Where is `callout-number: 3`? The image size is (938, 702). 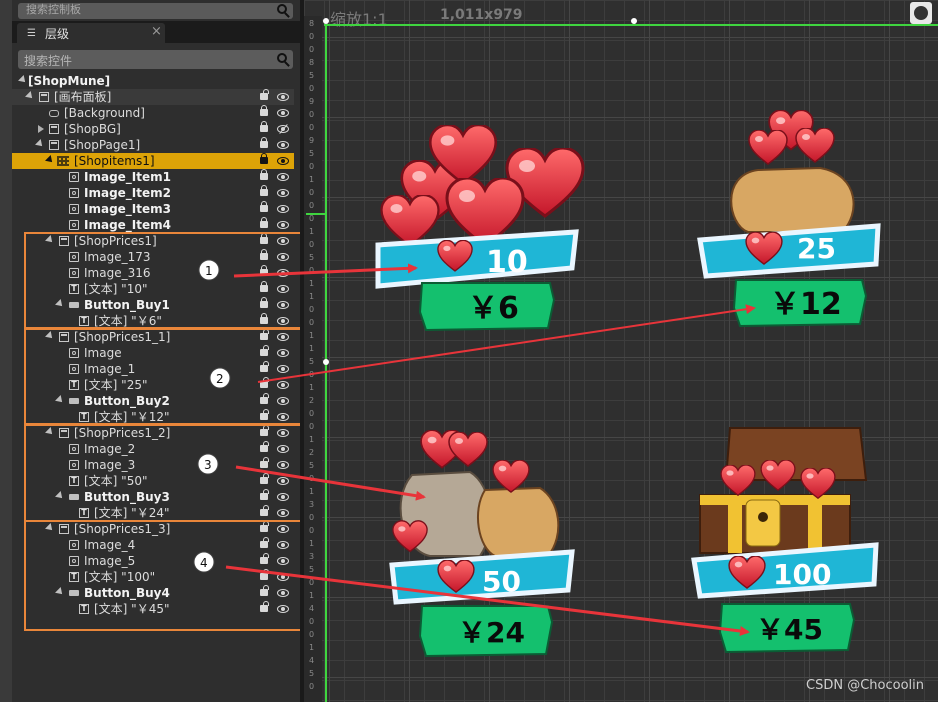
callout-number: 3 is located at coordinates (208, 465).